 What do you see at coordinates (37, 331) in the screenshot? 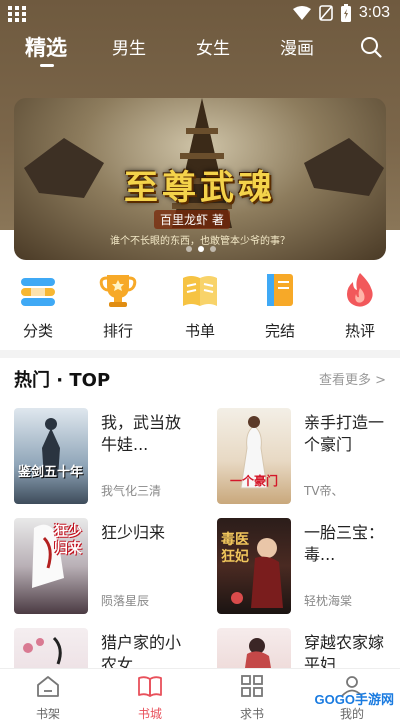
I see `shortcut-label: 分类` at bounding box center [37, 331].